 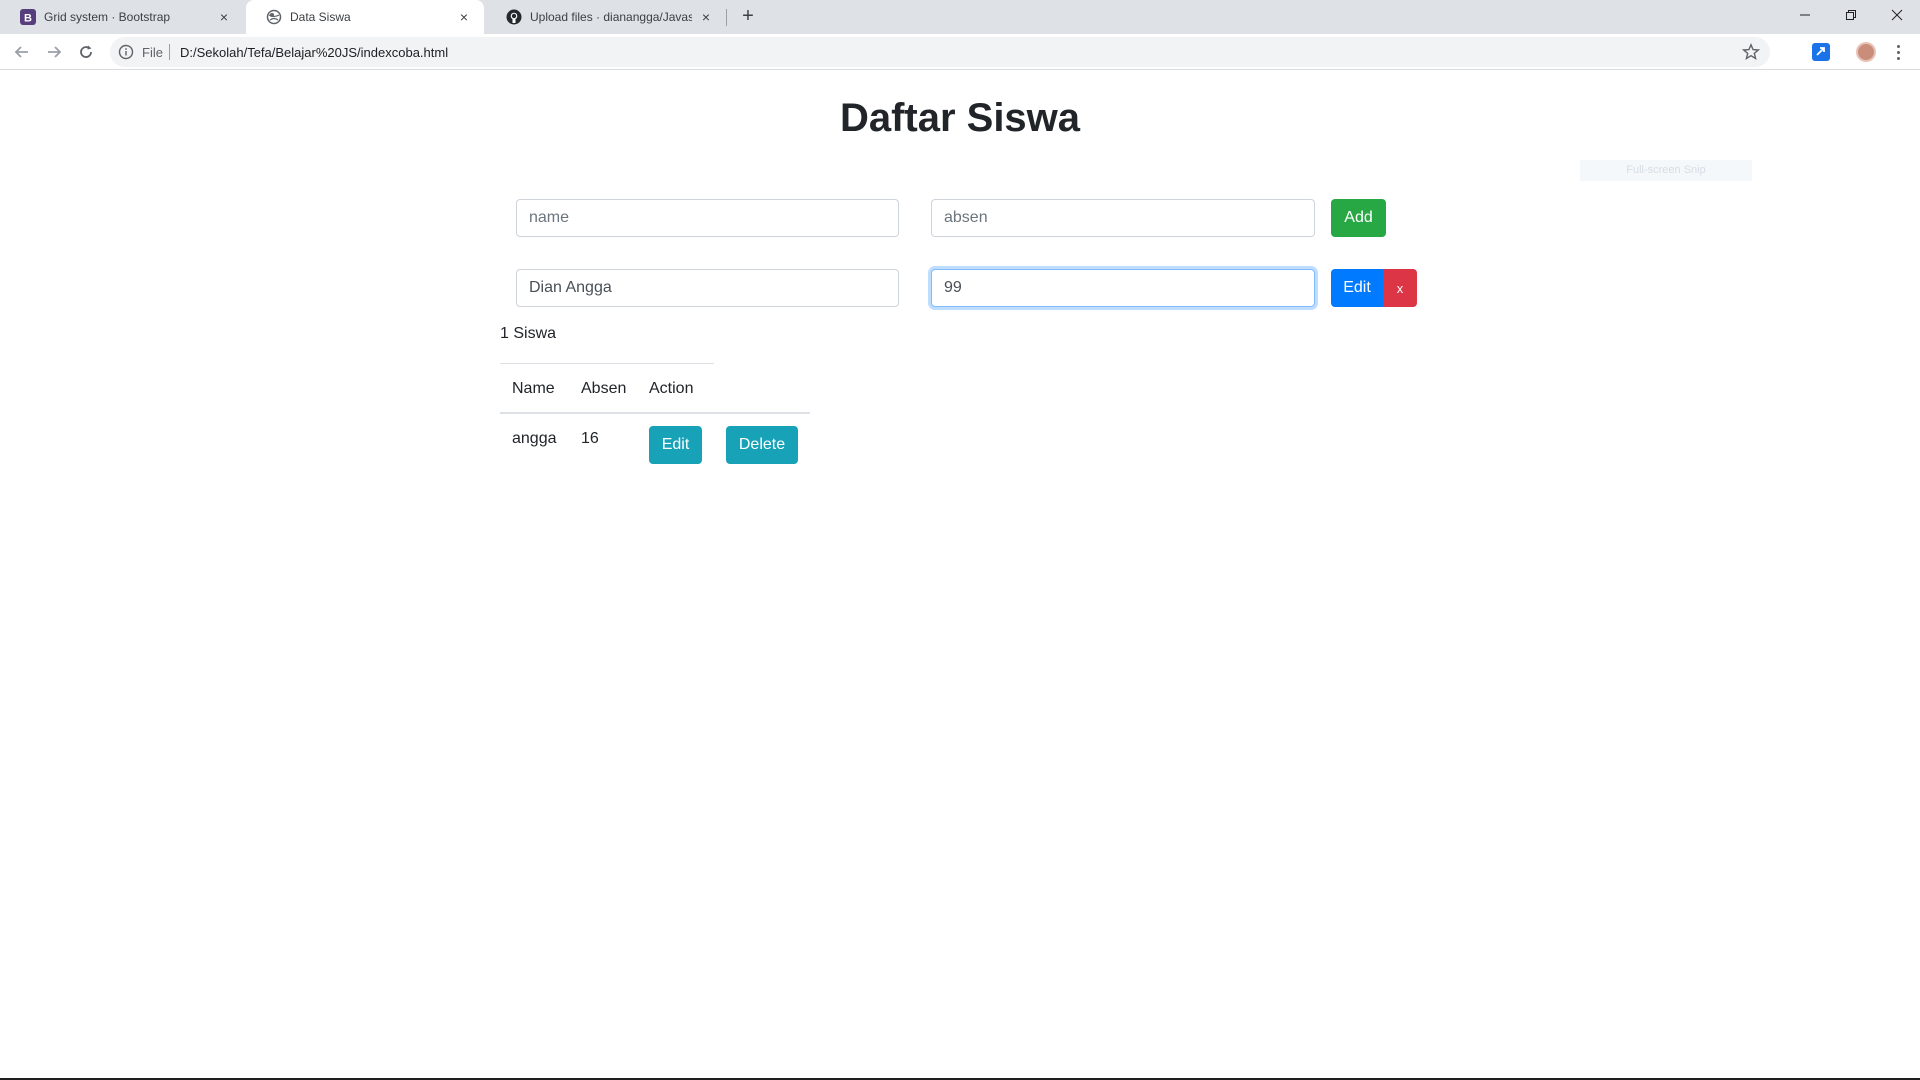 I want to click on page-title: Daftar Siswa, so click(x=960, y=118).